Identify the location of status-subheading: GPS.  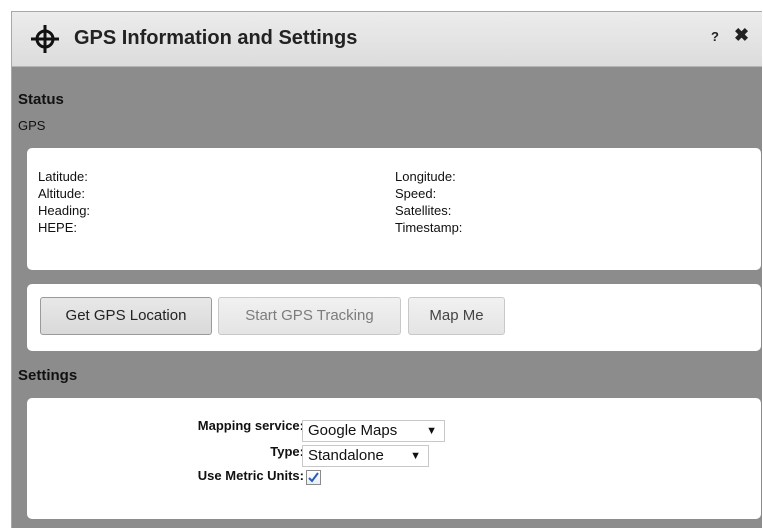
(32, 125).